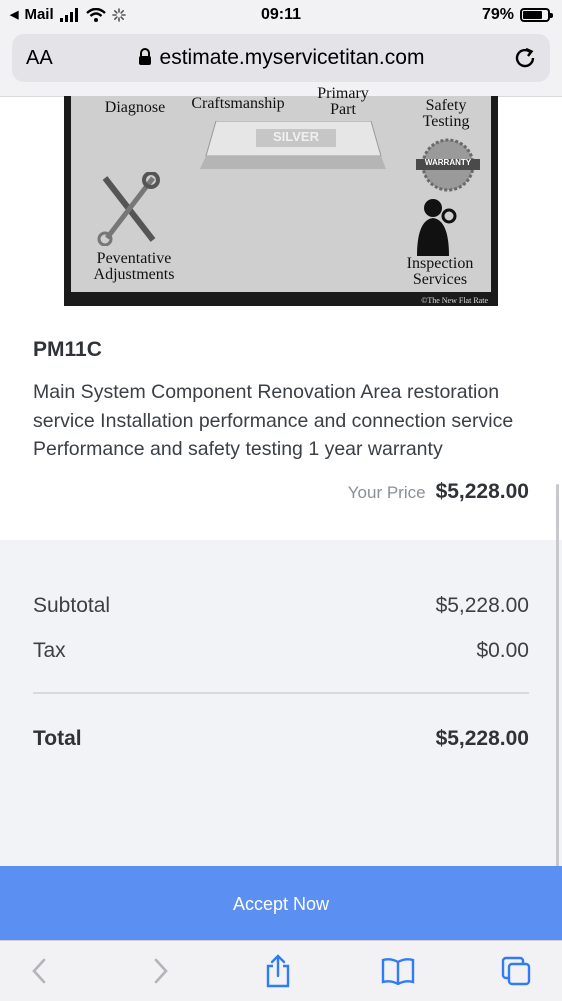 The height and width of the screenshot is (1001, 562). Describe the element at coordinates (517, 15) in the screenshot. I see `battery-status: 79%` at that location.